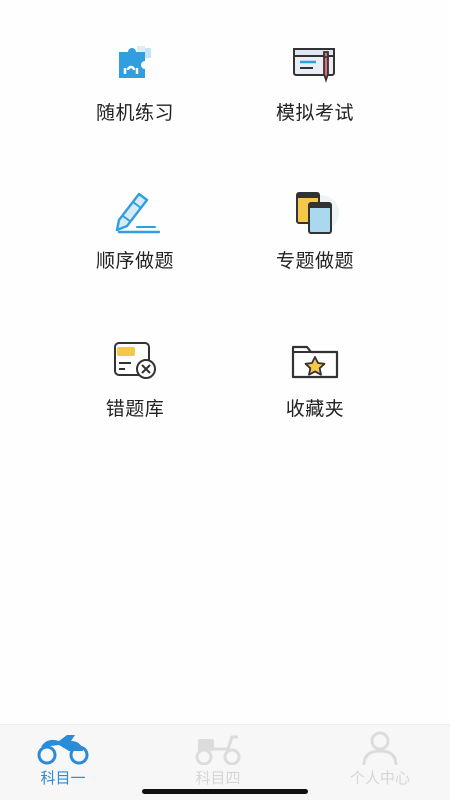  I want to click on menu-item-topic-practice: 专题做题, so click(315, 244).